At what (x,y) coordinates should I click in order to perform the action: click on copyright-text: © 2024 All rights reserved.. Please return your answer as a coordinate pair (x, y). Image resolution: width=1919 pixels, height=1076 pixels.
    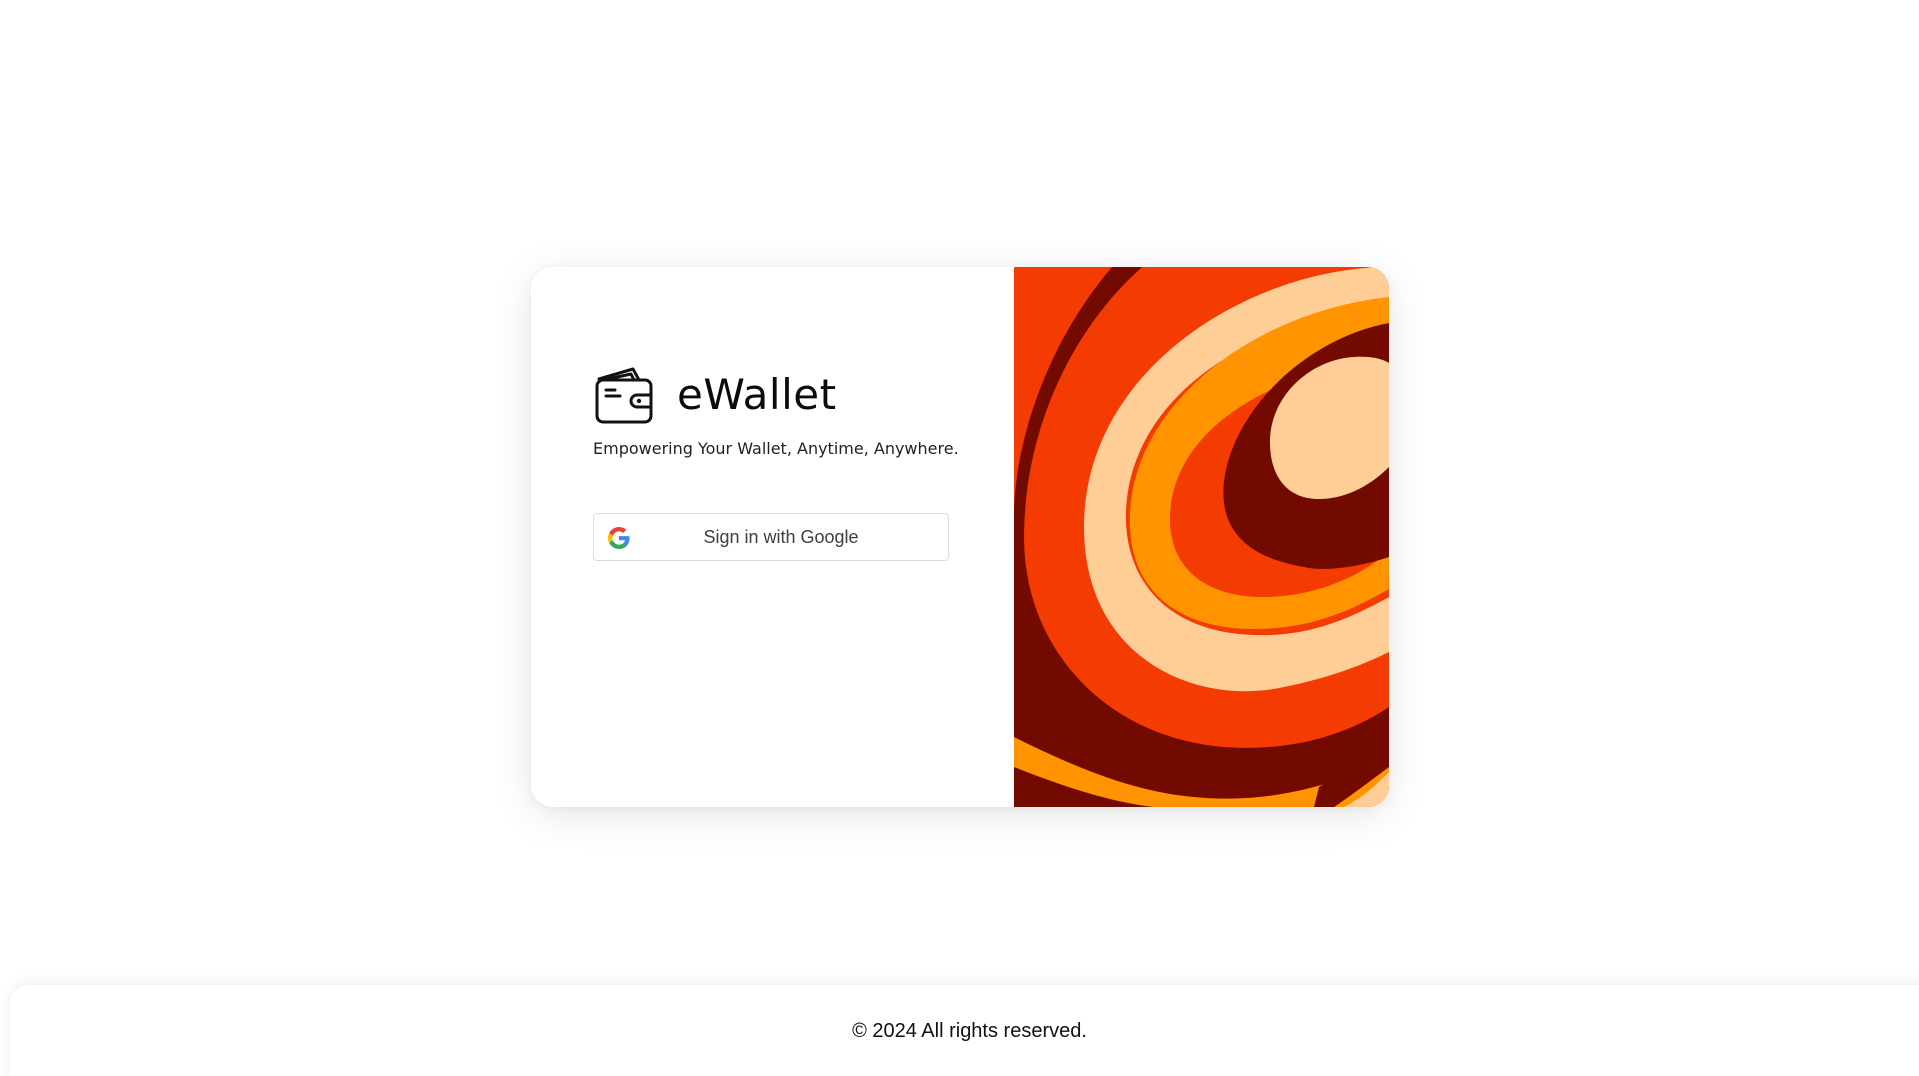
    Looking at the image, I should click on (969, 1031).